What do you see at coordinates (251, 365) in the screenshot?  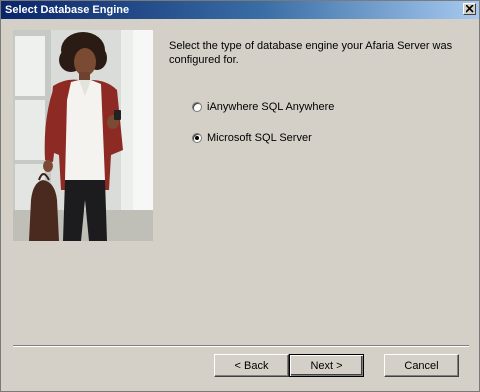 I see `back-button: < Back` at bounding box center [251, 365].